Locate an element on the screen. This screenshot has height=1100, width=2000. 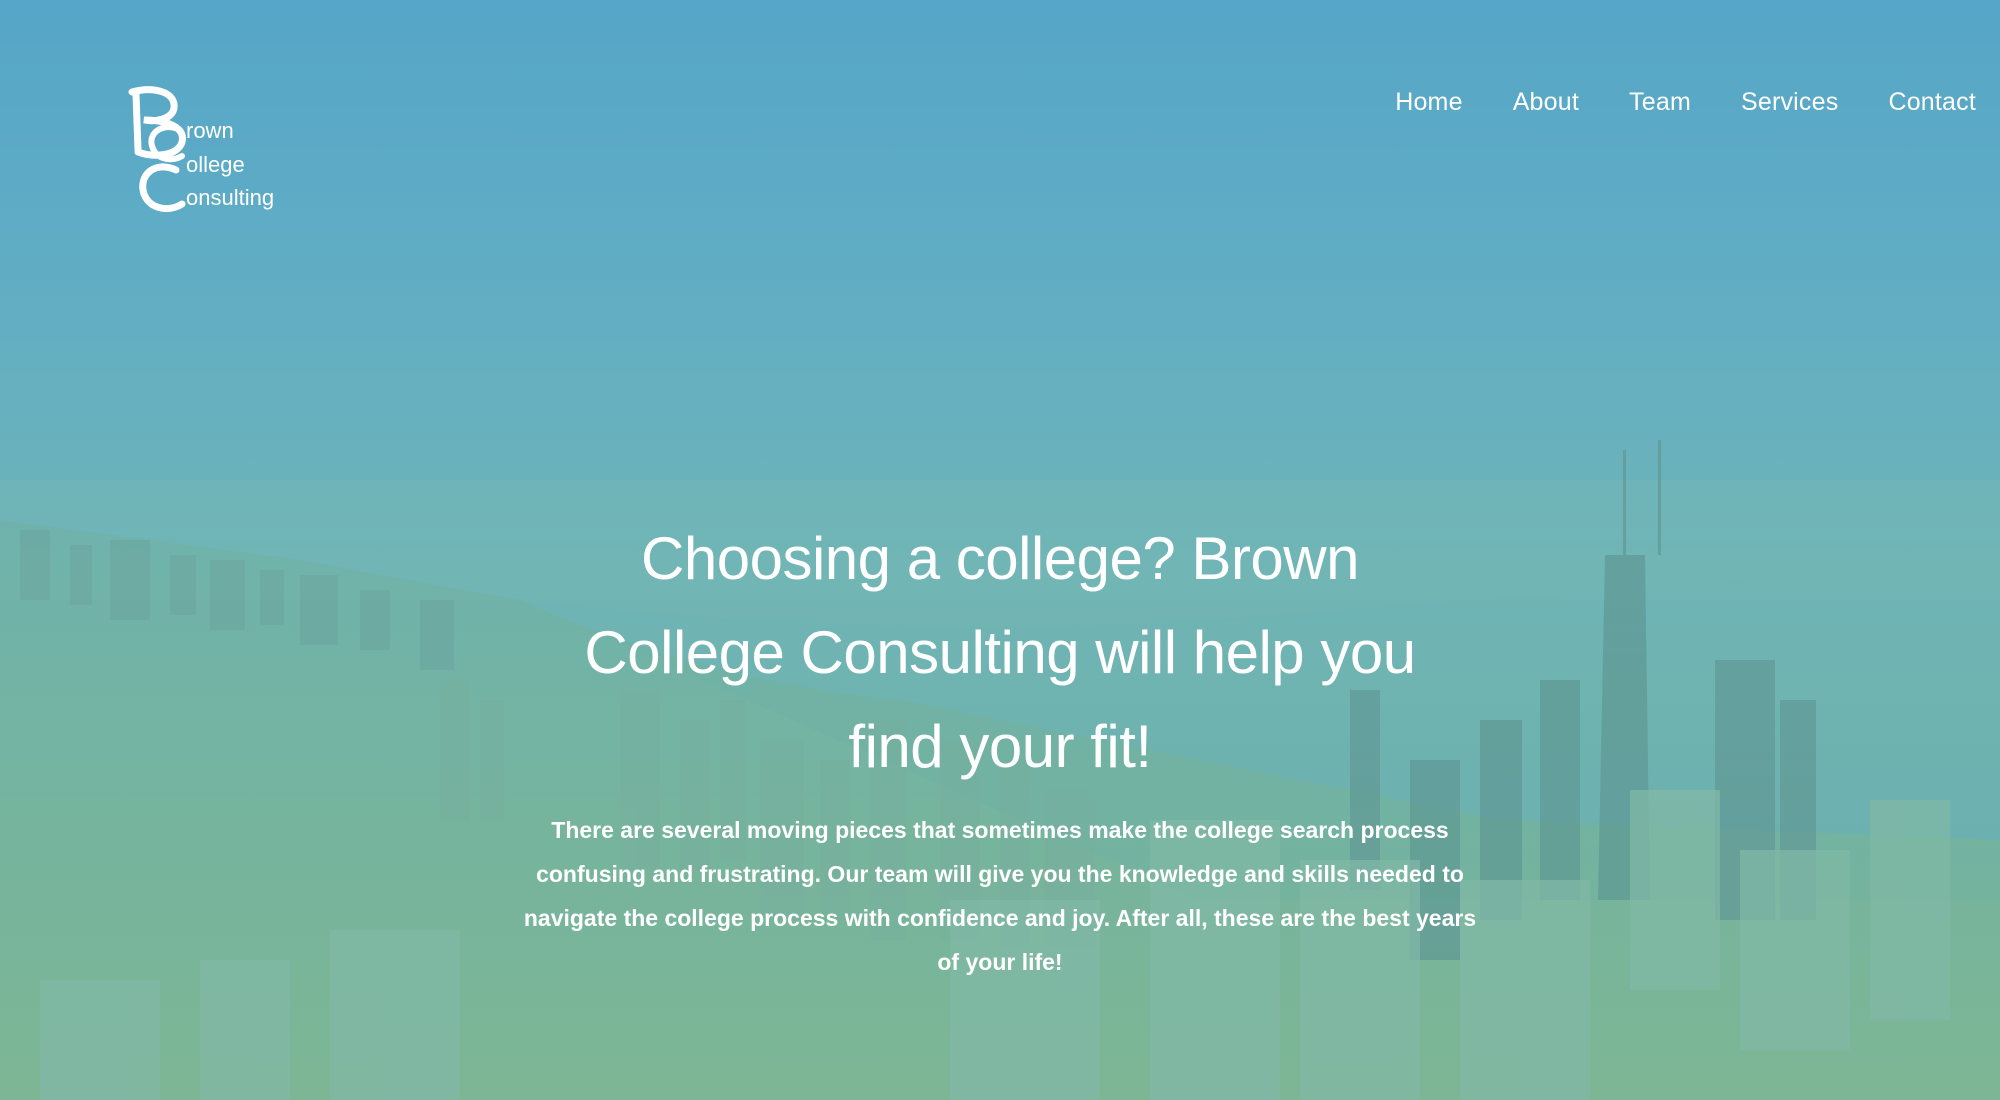
logo: rown ollege onsulting is located at coordinates (234, 161).